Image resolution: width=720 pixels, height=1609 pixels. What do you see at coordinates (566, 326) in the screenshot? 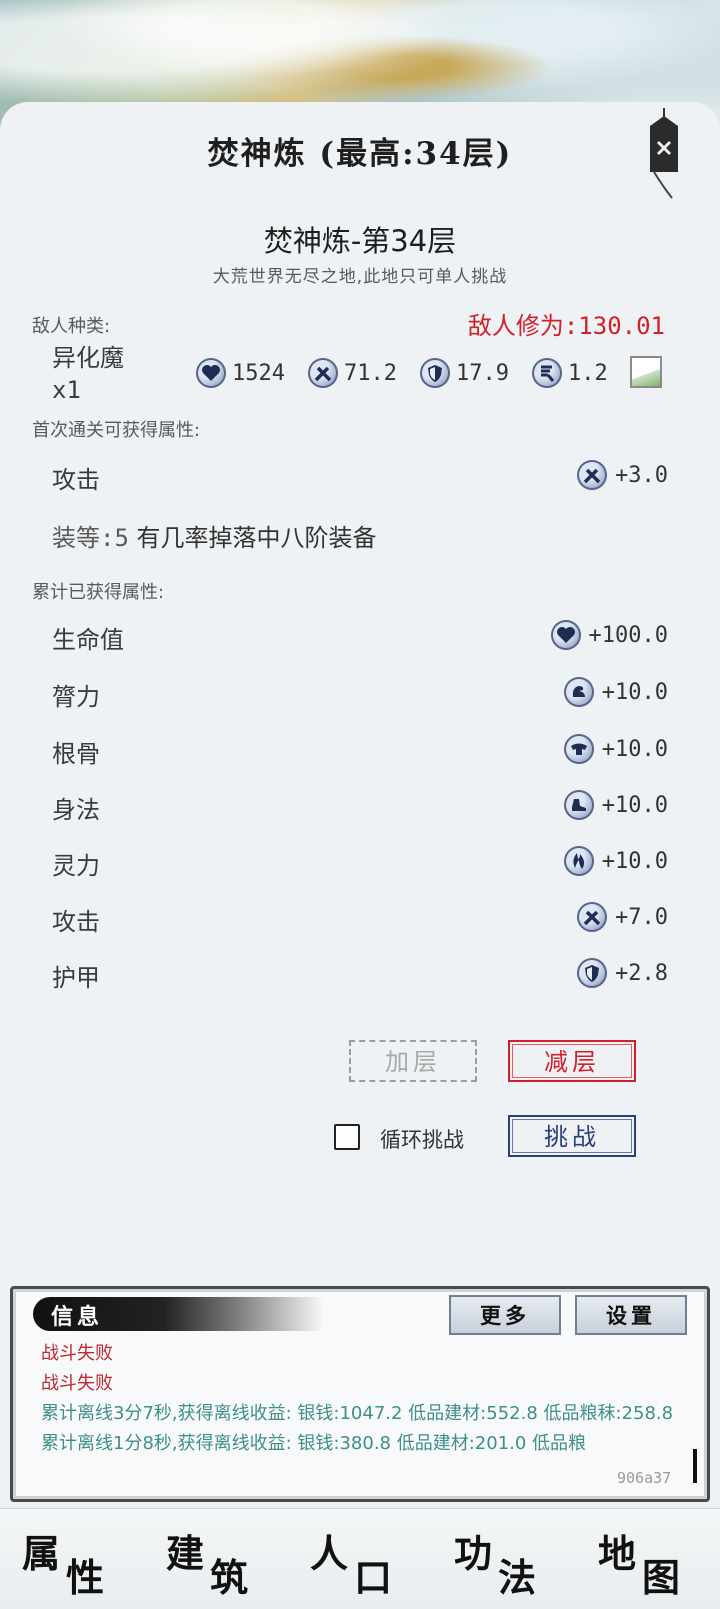
I see `enemy-cultivation: 敌人修为:130.01` at bounding box center [566, 326].